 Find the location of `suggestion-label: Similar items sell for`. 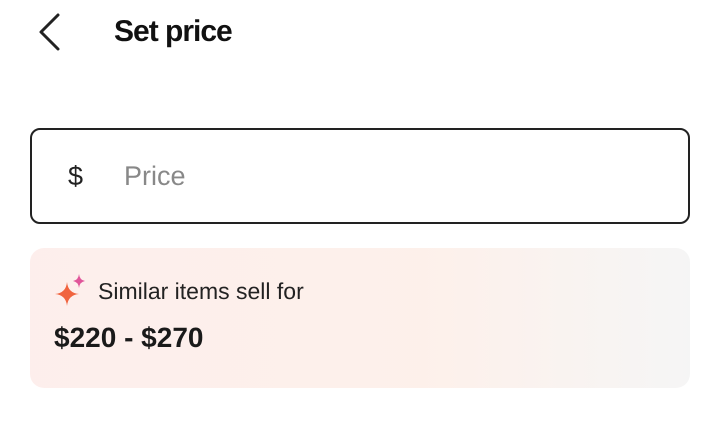

suggestion-label: Similar items sell for is located at coordinates (201, 291).